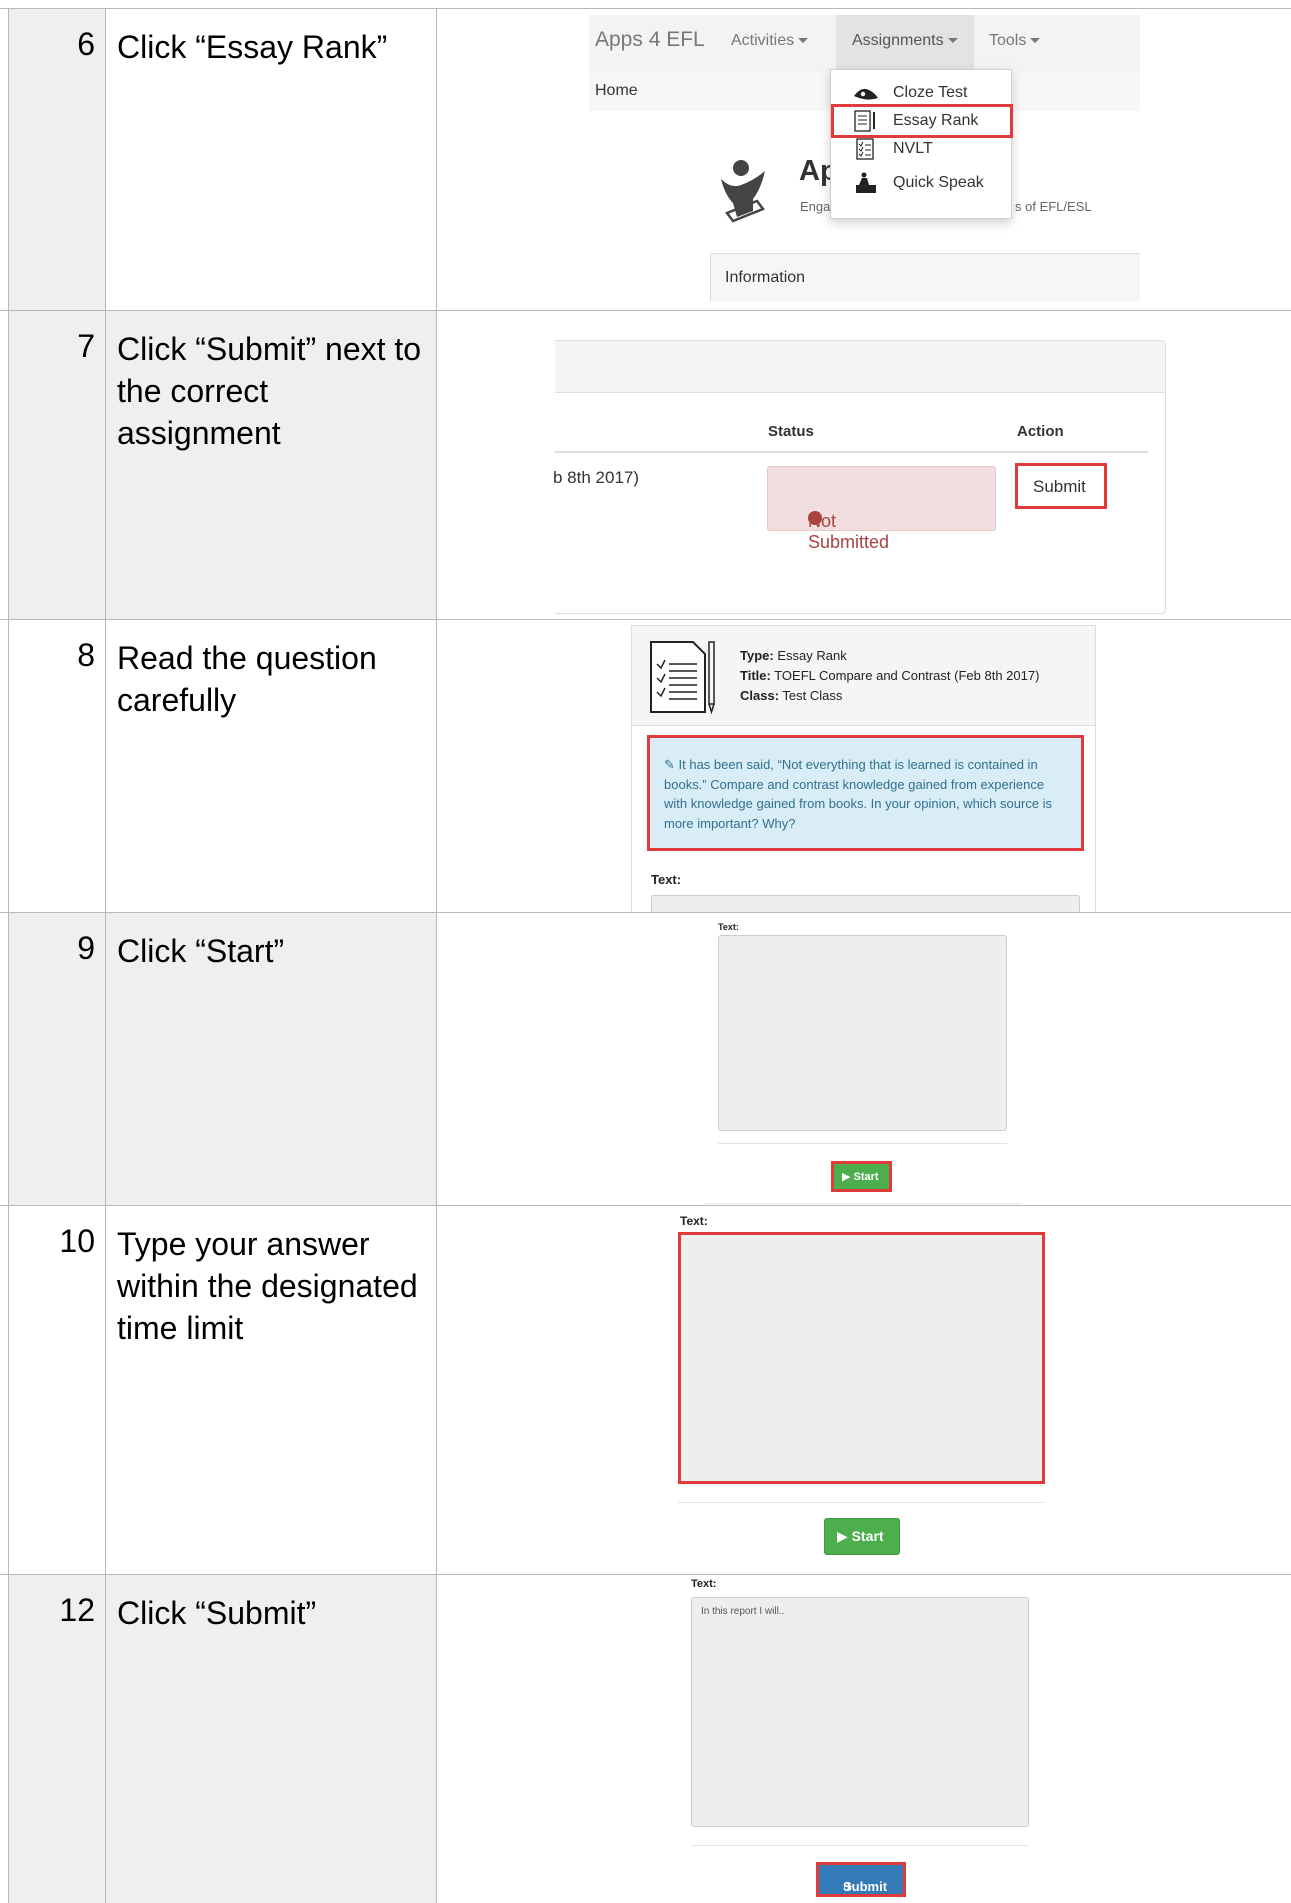 Image resolution: width=1291 pixels, height=1903 pixels. Describe the element at coordinates (905, 44) in the screenshot. I see `nav-assignments: Assignments` at that location.